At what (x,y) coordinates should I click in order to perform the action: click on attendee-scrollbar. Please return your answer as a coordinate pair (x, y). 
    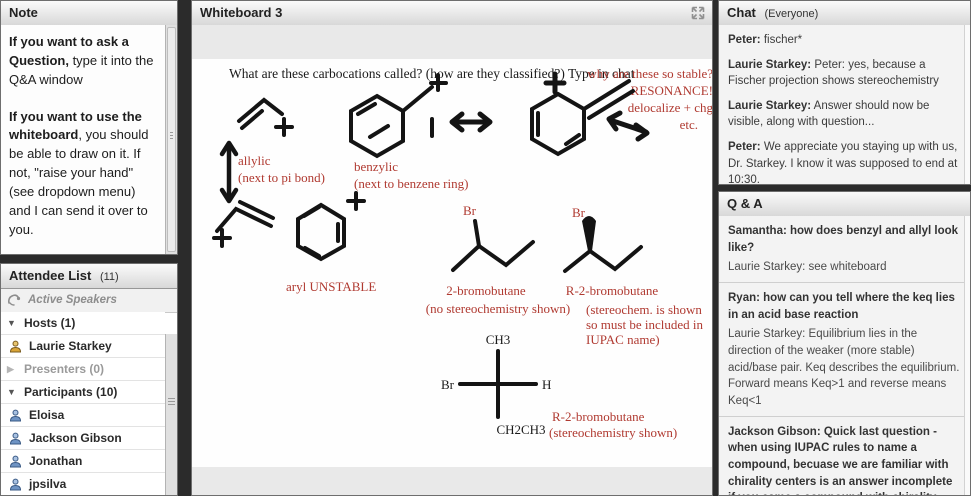
    Looking at the image, I should click on (171, 414).